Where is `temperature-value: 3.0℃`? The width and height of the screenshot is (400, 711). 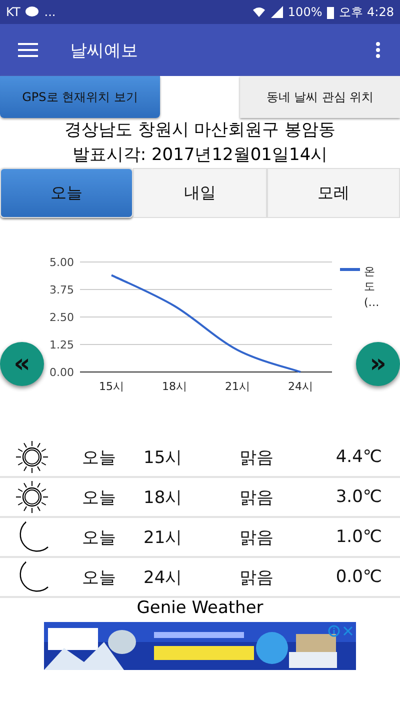
temperature-value: 3.0℃ is located at coordinates (359, 497).